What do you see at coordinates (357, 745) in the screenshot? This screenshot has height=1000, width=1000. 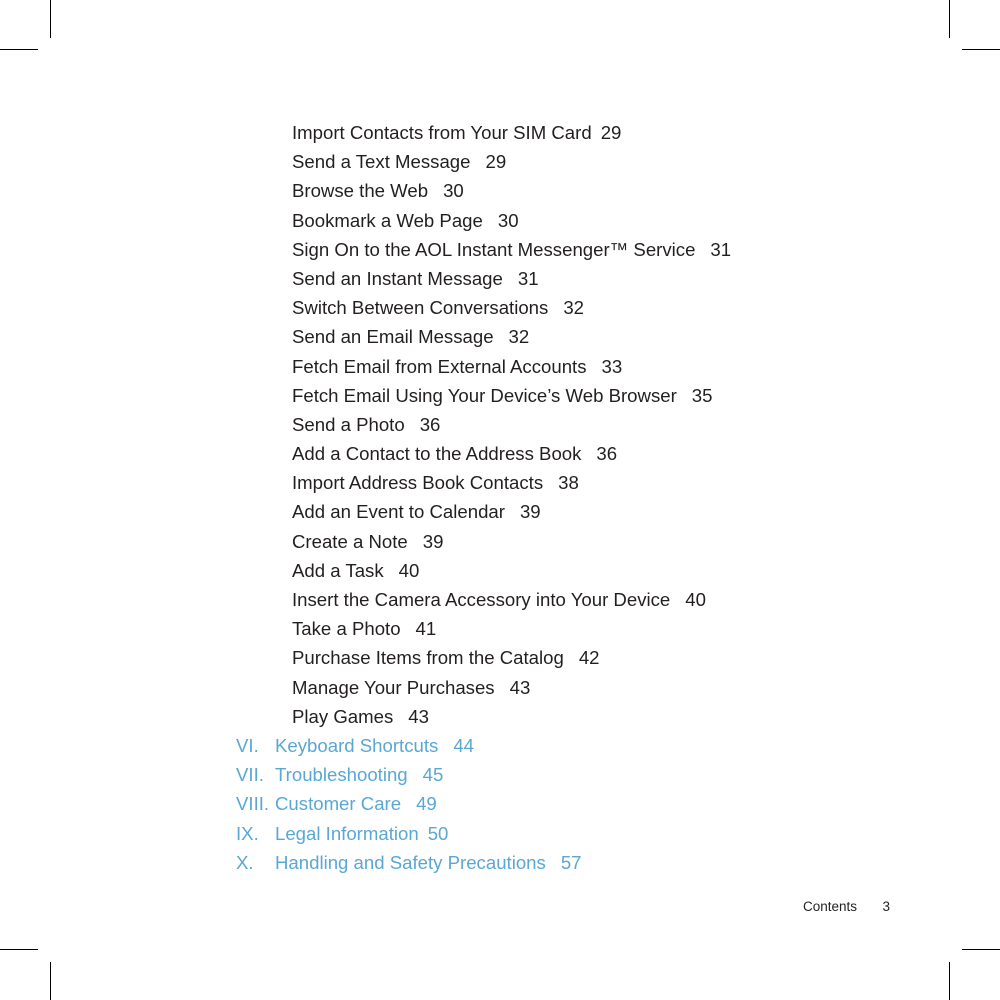 I see `toc-part-title: Keyboard Shortcuts` at bounding box center [357, 745].